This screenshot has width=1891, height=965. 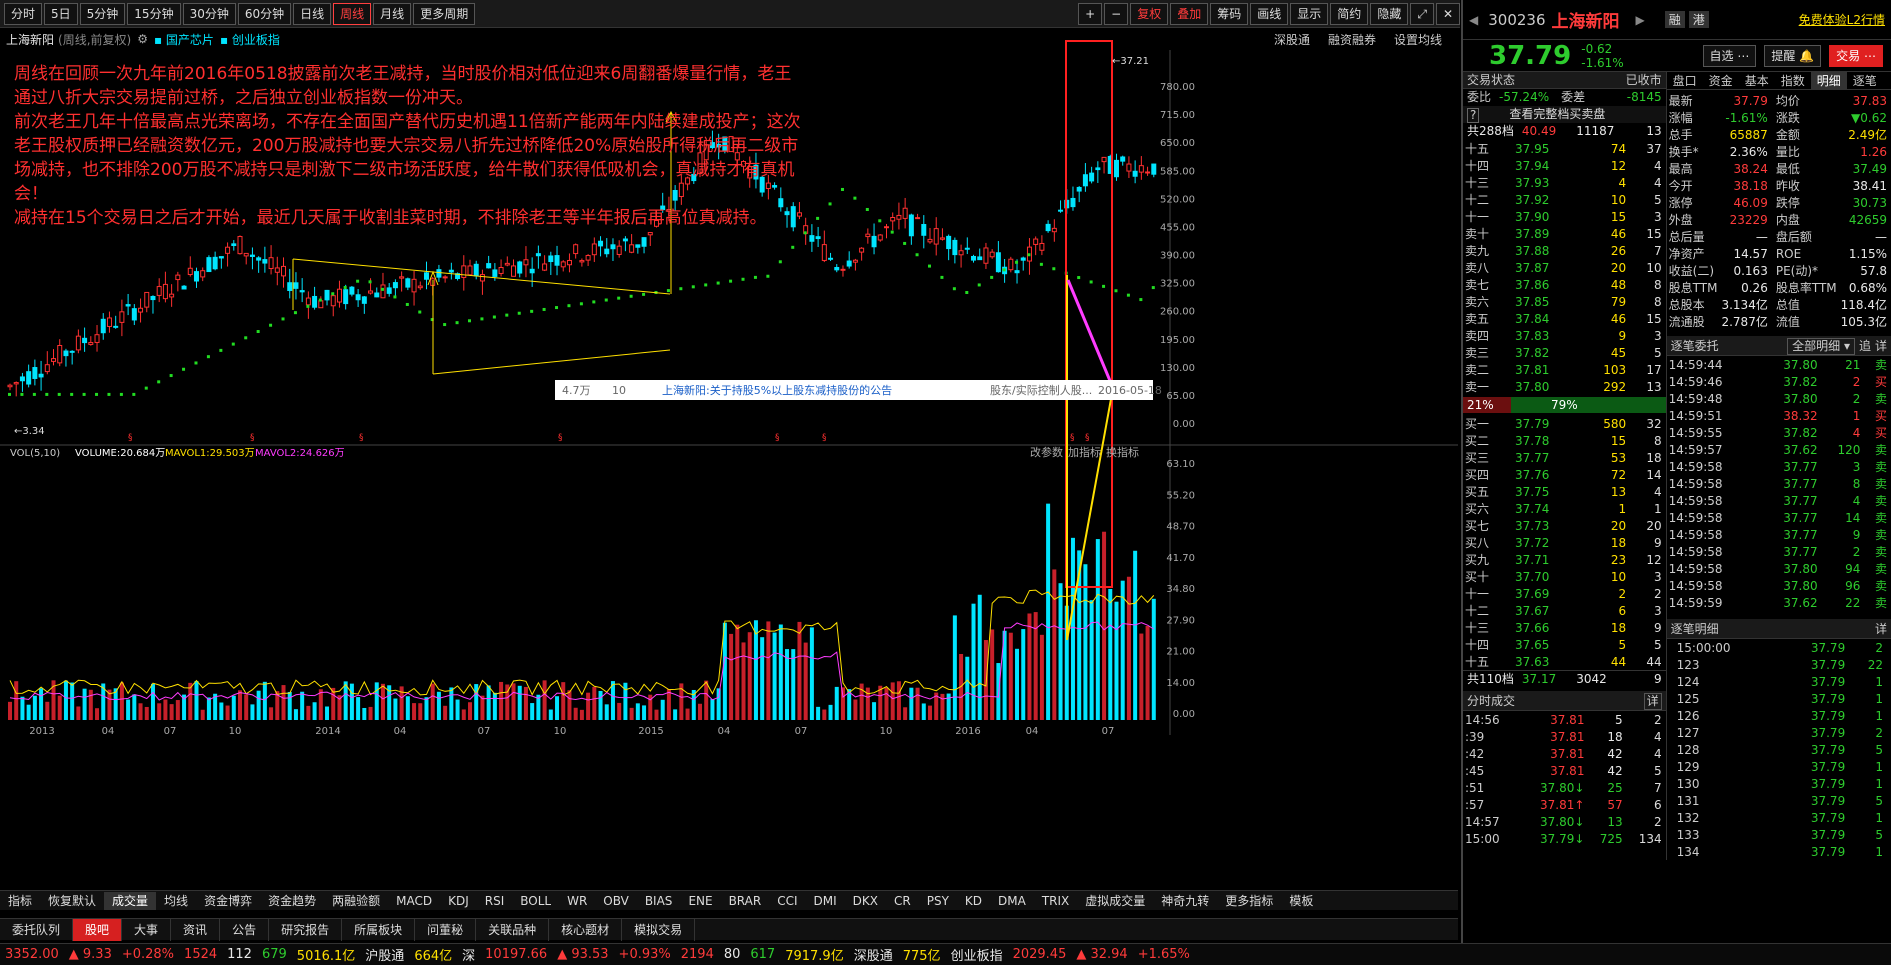 What do you see at coordinates (973, 901) in the screenshot?
I see `indicator-tab-21: KD` at bounding box center [973, 901].